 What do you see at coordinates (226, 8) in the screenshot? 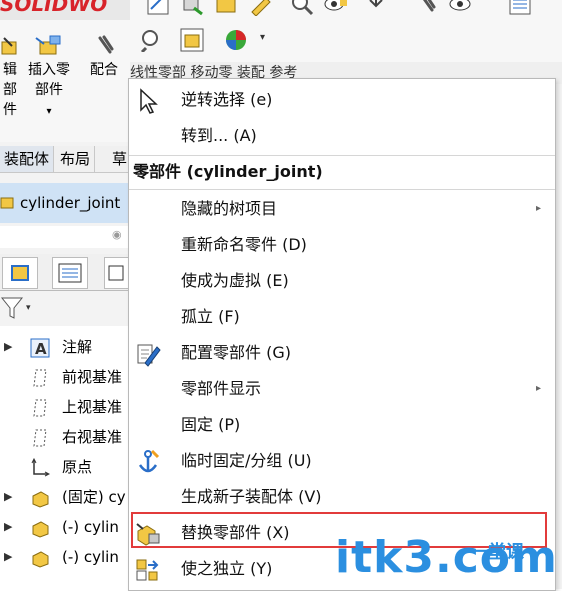
I see `component-properties-icon` at bounding box center [226, 8].